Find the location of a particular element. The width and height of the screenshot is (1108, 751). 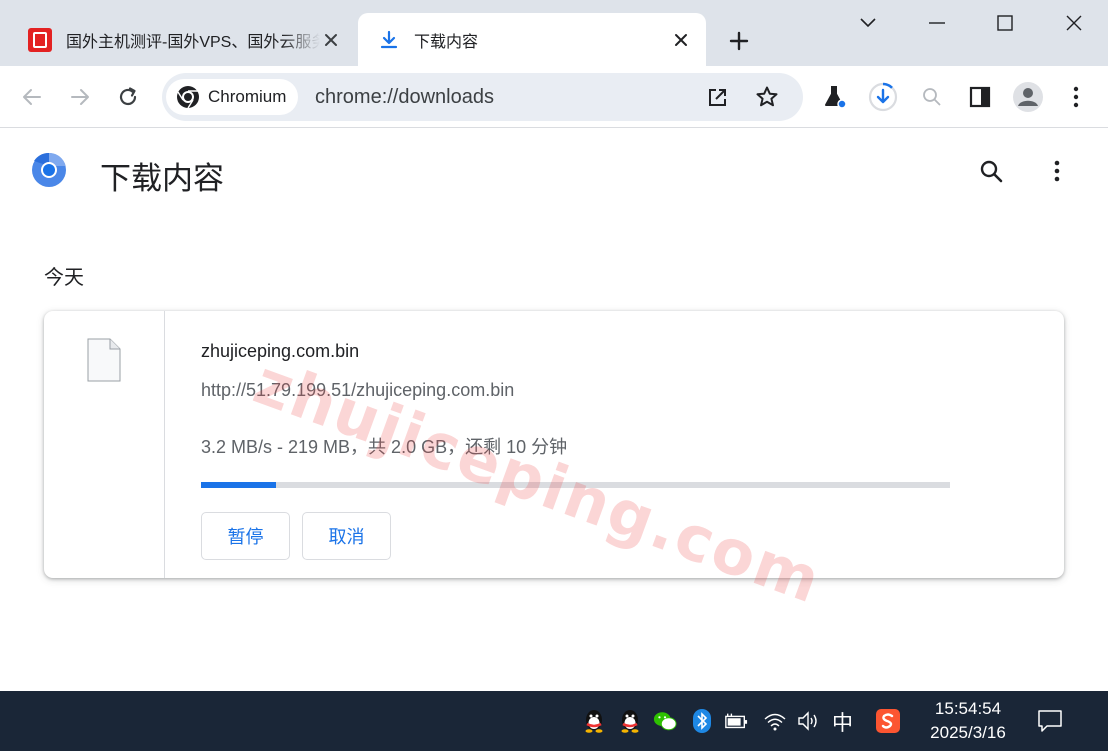

back-button is located at coordinates (32, 97).